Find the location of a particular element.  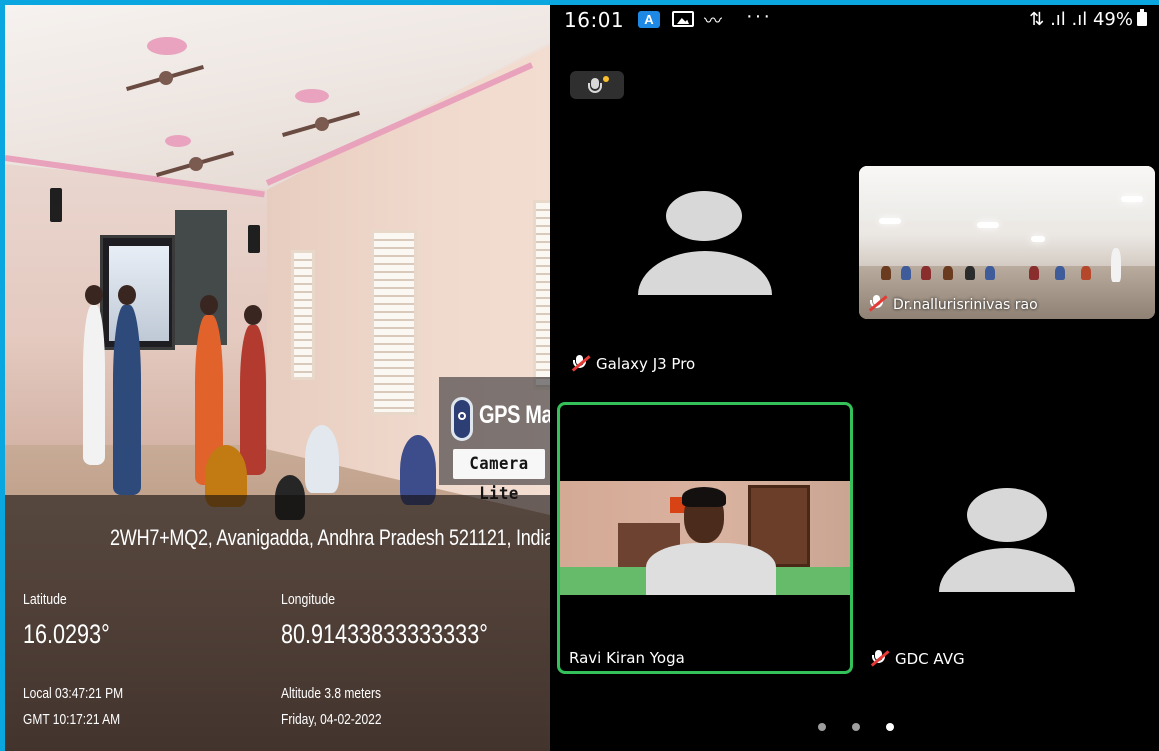

longitude-label: Longitude is located at coordinates (308, 599).